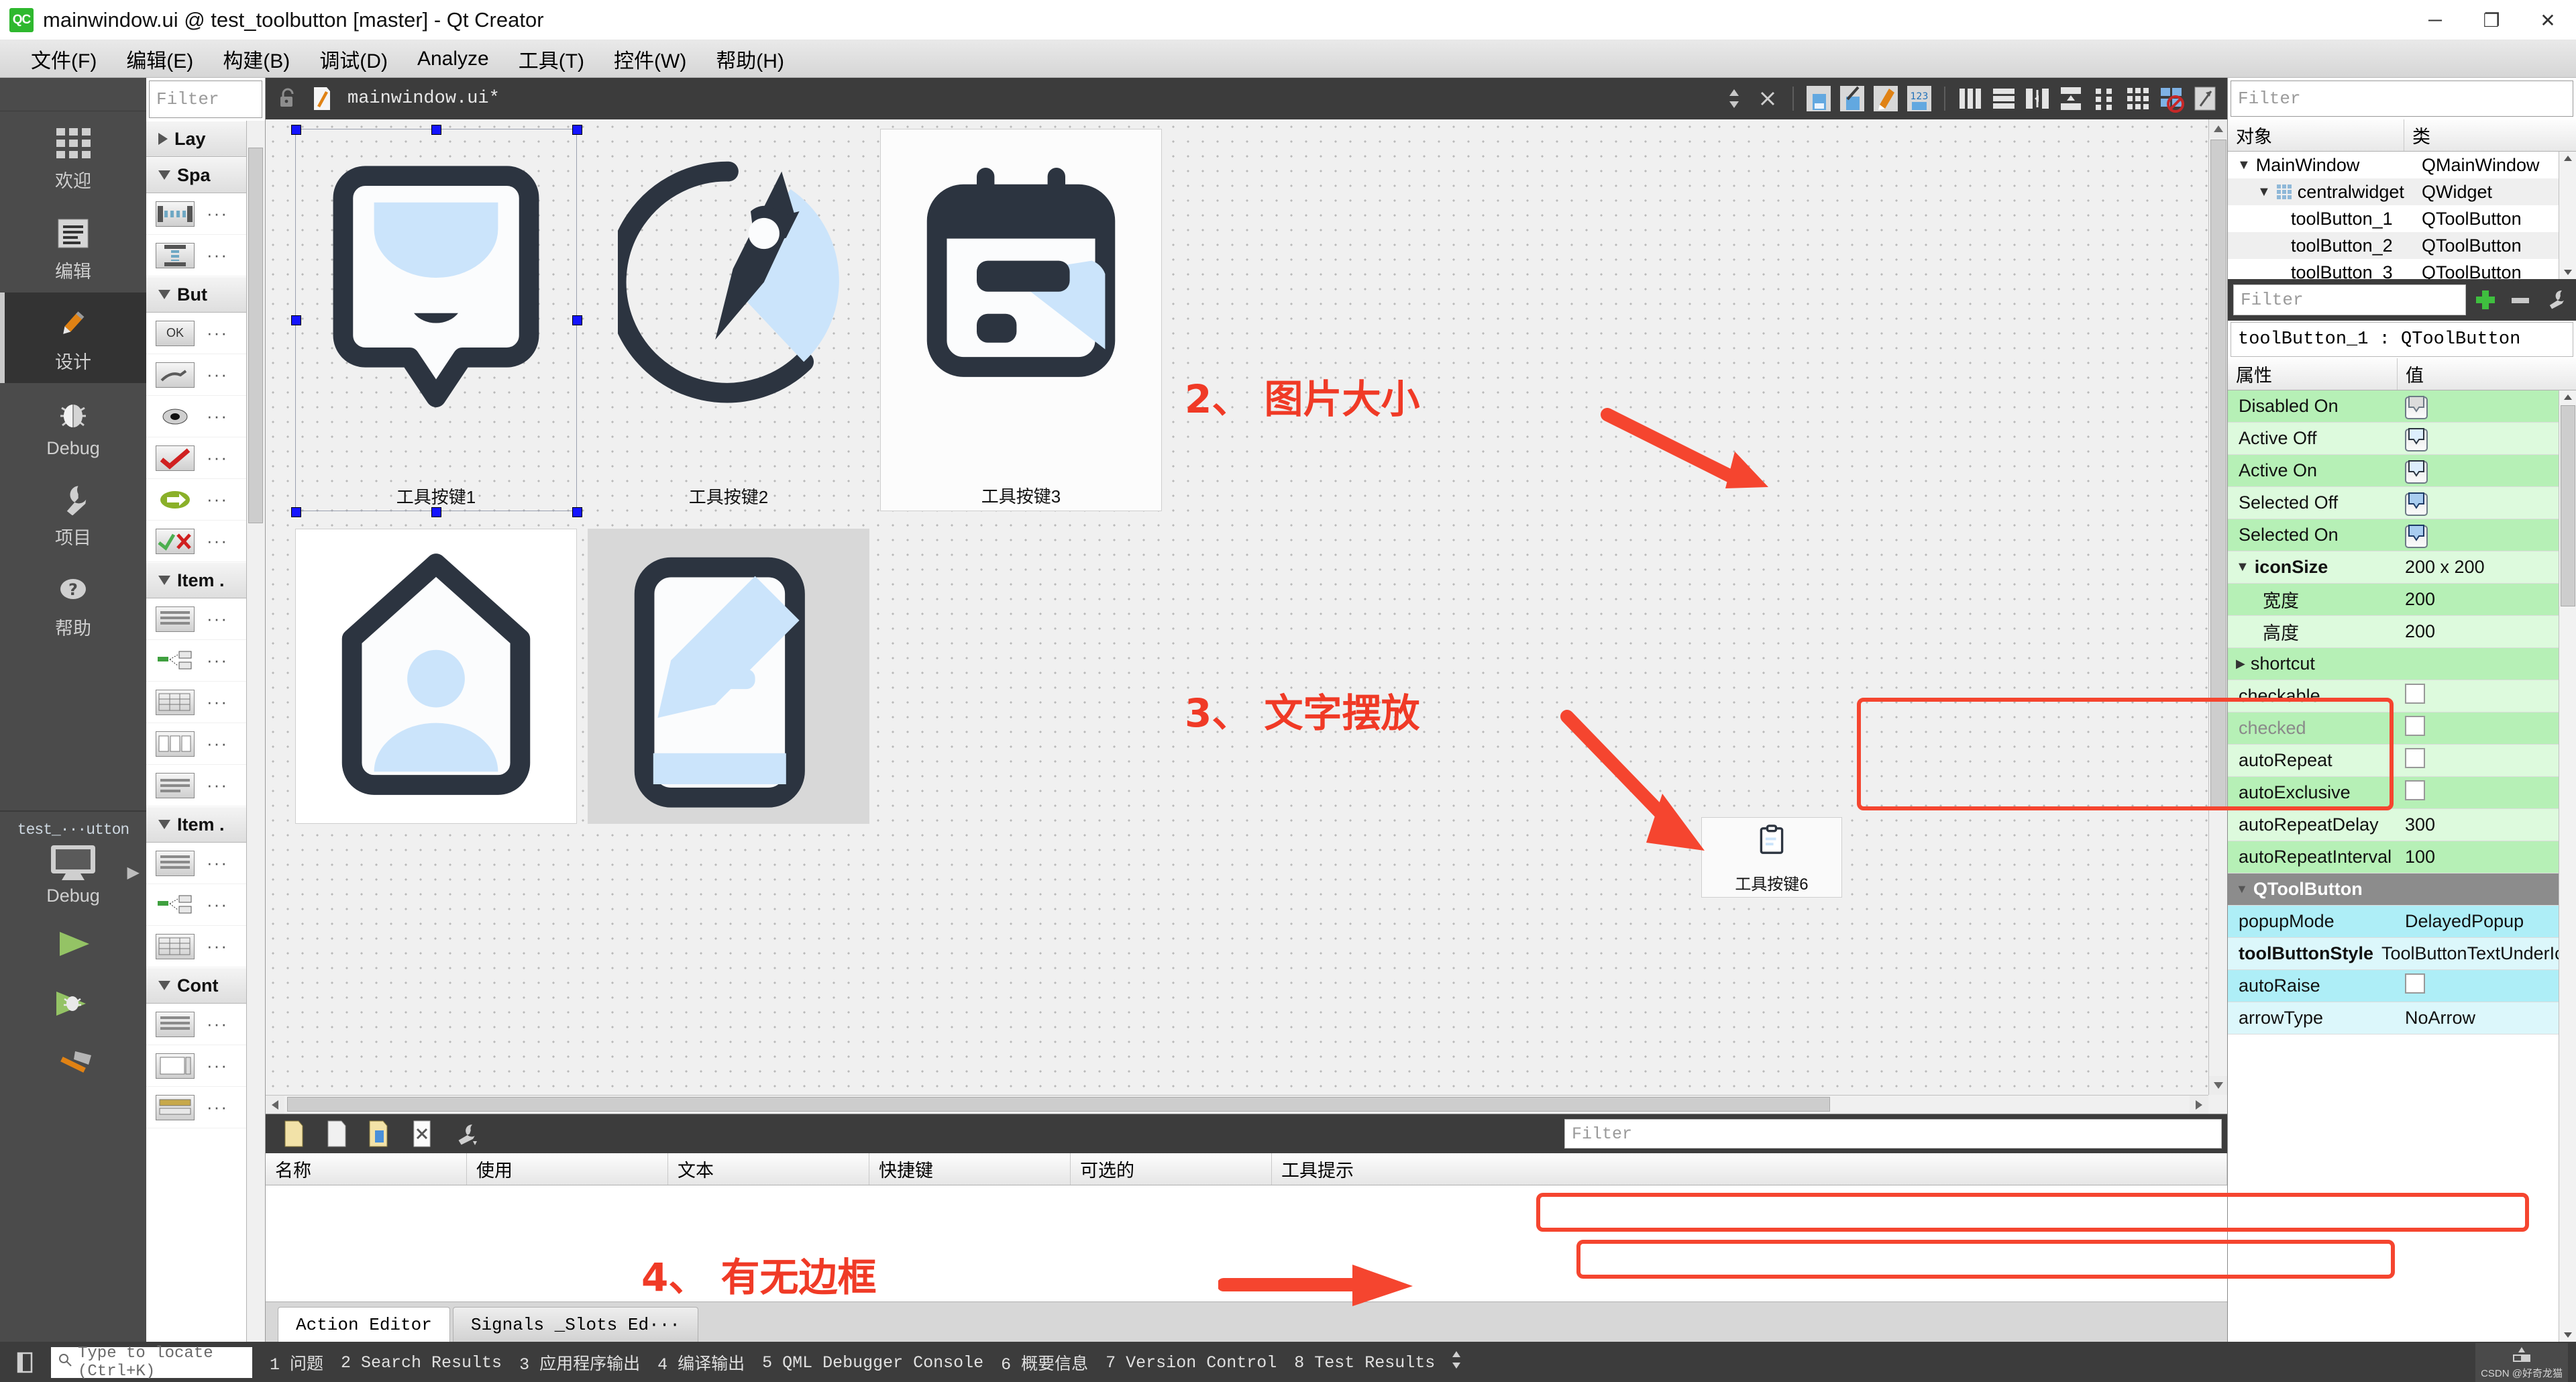 This screenshot has width=2576, height=1382. I want to click on property-row-popupmode: popupMode DelayedPopup, so click(2402, 922).